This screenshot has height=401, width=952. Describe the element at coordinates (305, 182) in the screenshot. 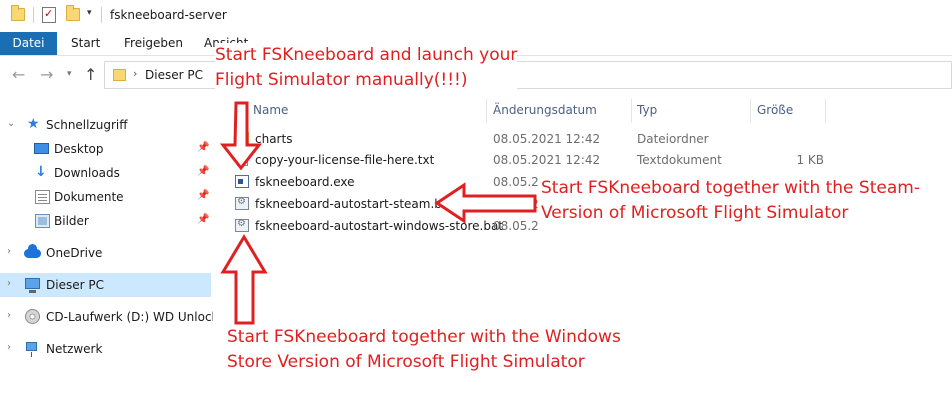

I see `file-name: fskneeboard.exe` at that location.